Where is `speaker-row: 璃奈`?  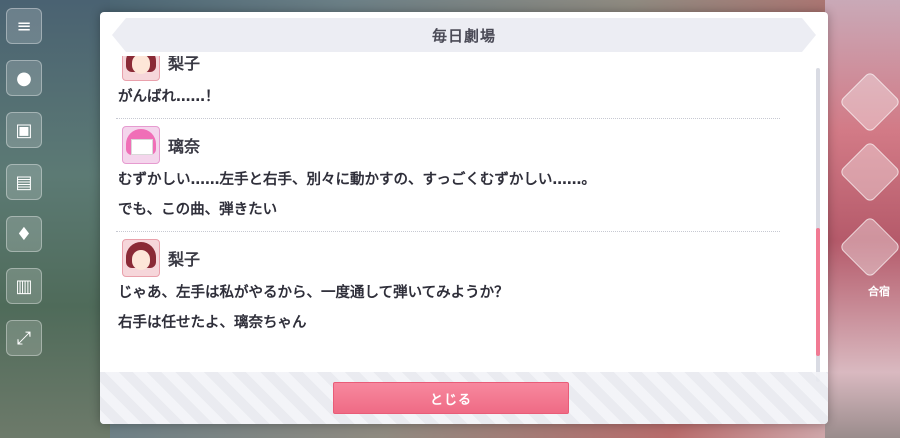
speaker-row: 璃奈 is located at coordinates (448, 145).